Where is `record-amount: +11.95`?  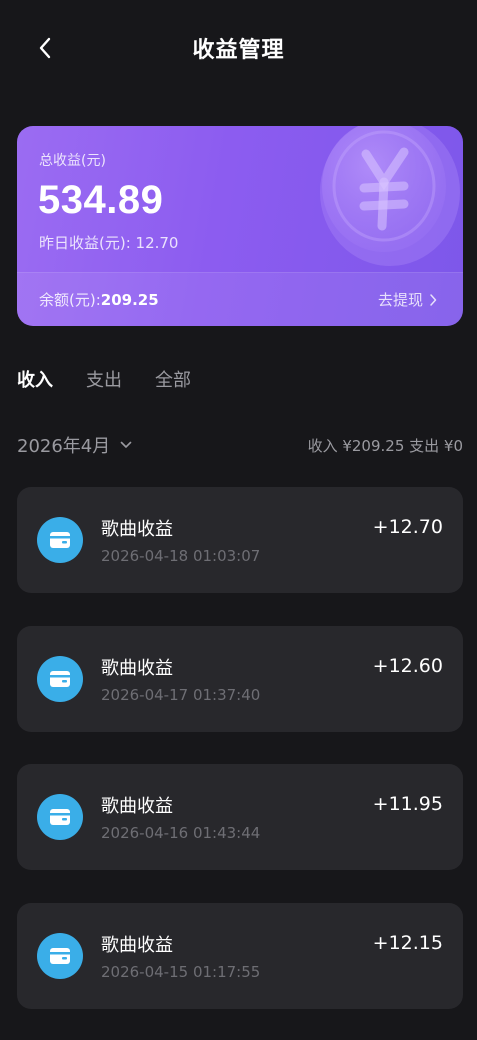
record-amount: +11.95 is located at coordinates (407, 804).